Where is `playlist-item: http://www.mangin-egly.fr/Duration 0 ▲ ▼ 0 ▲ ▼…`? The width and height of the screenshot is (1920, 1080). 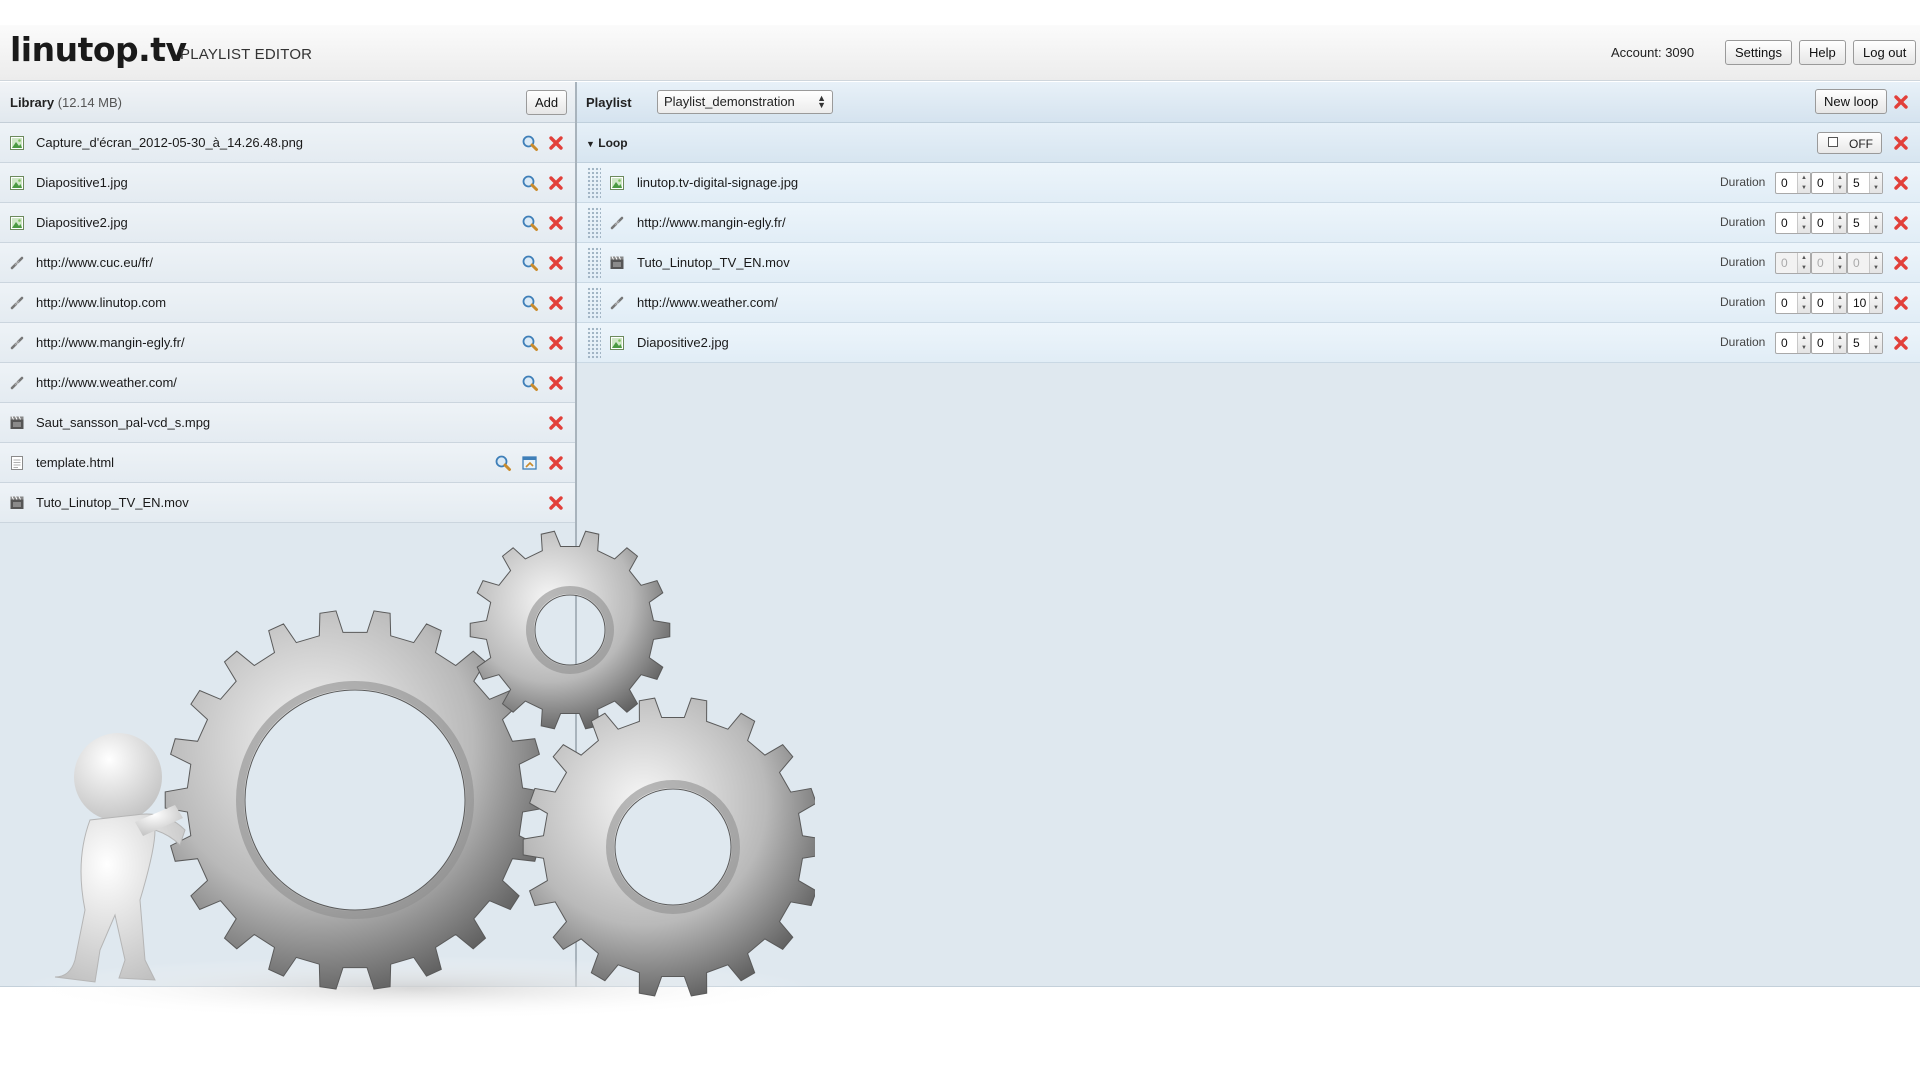 playlist-item: http://www.mangin-egly.fr/Duration 0 ▲ ▼ 0 ▲ ▼… is located at coordinates (1248, 223).